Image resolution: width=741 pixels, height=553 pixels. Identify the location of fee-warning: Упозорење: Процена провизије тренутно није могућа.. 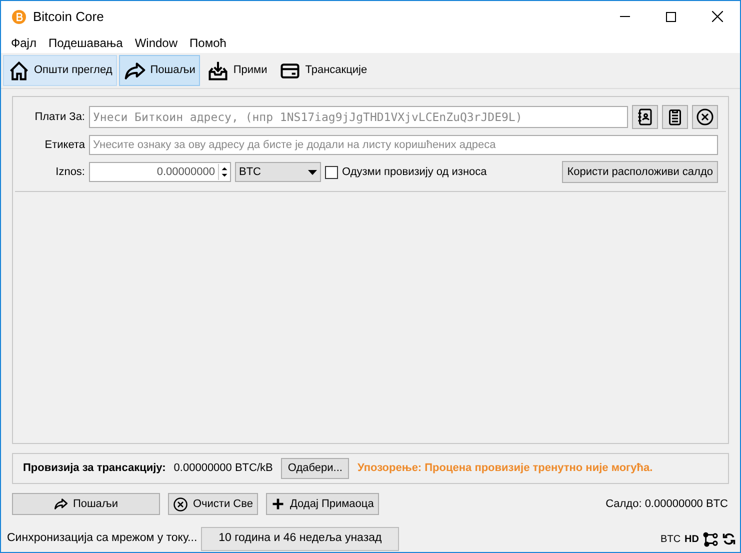
(505, 468).